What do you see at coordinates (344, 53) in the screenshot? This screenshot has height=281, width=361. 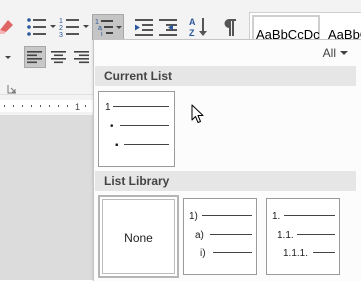 I see `chevron-down-icon` at bounding box center [344, 53].